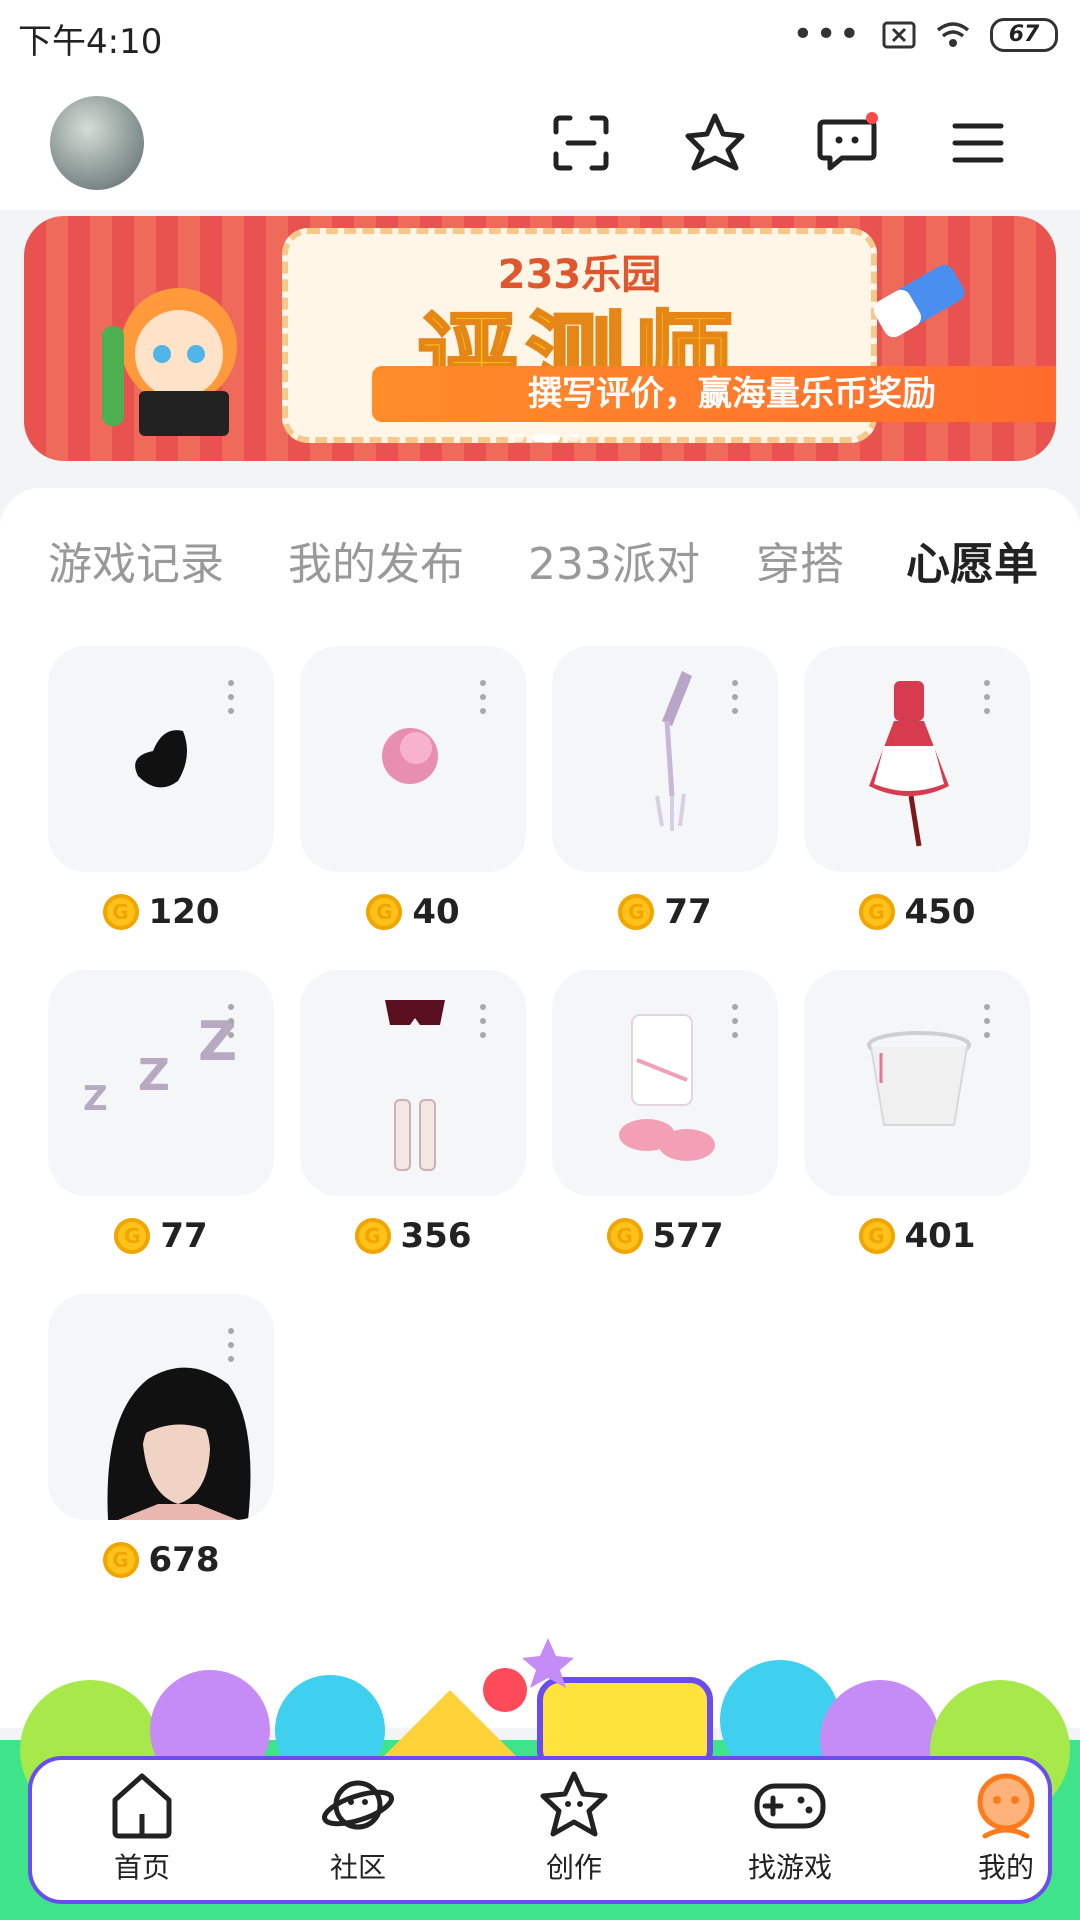 The height and width of the screenshot is (1920, 1080). What do you see at coordinates (953, 34) in the screenshot?
I see `wifi-icon` at bounding box center [953, 34].